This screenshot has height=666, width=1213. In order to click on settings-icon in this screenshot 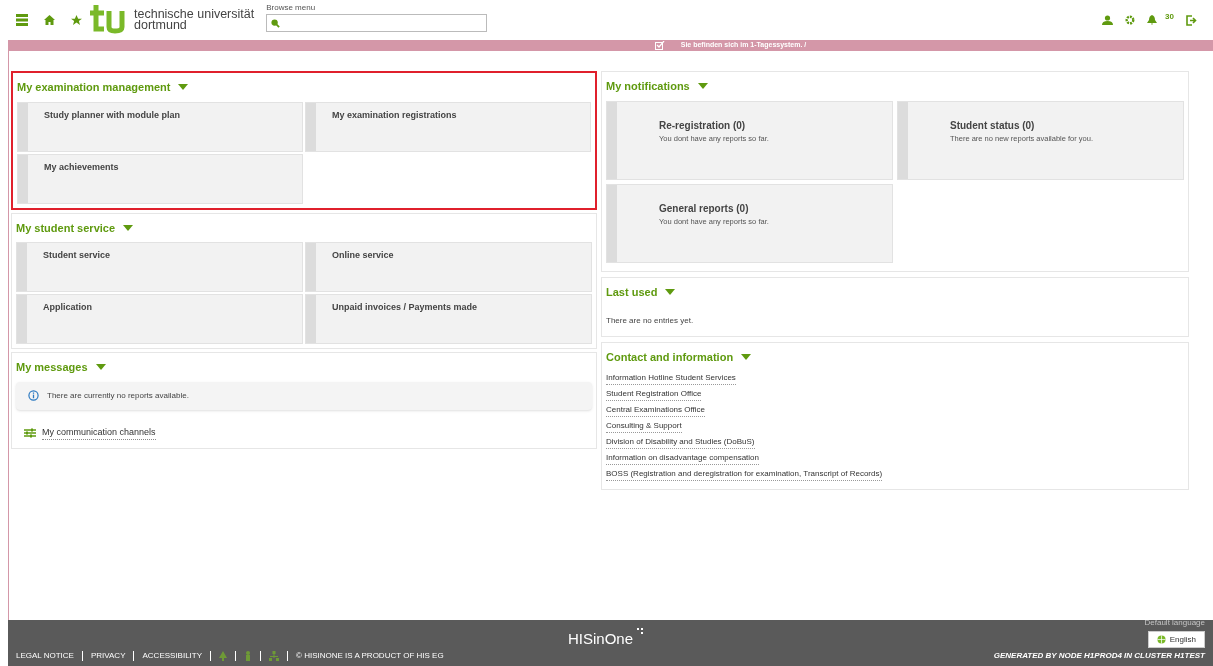, I will do `click(1130, 20)`.